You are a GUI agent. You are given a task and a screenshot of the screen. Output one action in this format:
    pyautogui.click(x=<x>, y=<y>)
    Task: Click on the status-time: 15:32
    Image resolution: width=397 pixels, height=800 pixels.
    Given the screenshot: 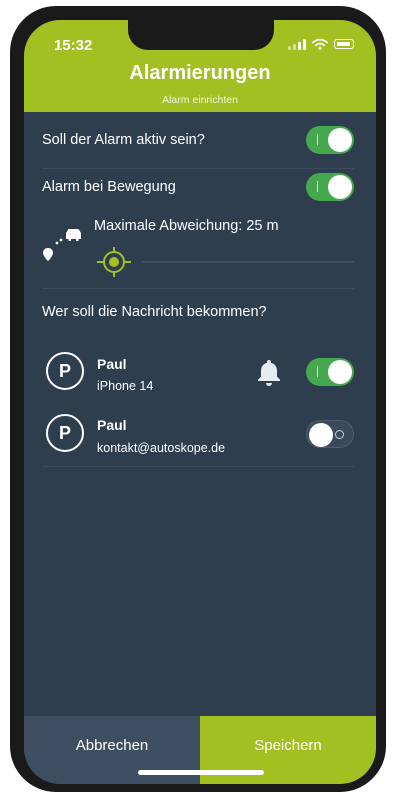 What is the action you would take?
    pyautogui.click(x=73, y=45)
    